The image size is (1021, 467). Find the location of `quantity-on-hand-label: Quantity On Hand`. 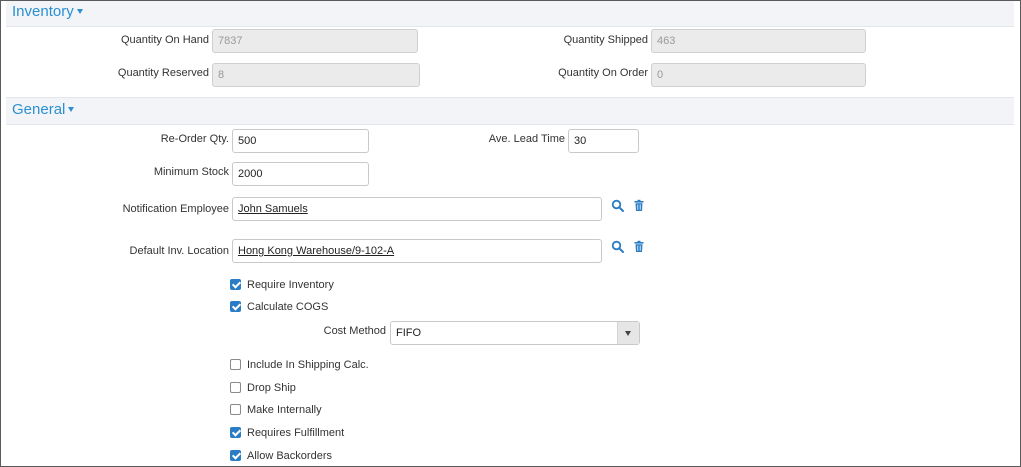

quantity-on-hand-label: Quantity On Hand is located at coordinates (164, 40).